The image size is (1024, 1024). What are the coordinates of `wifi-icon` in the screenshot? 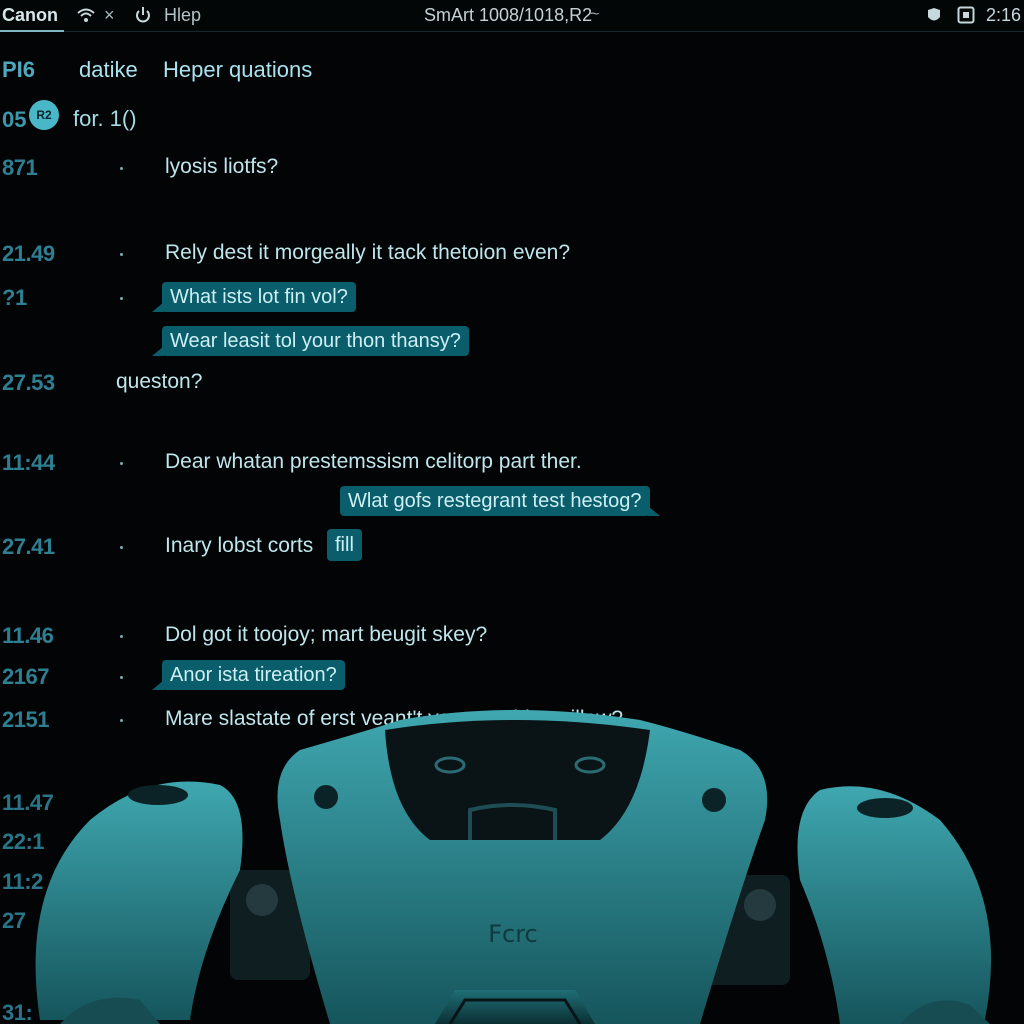 It's located at (86, 15).